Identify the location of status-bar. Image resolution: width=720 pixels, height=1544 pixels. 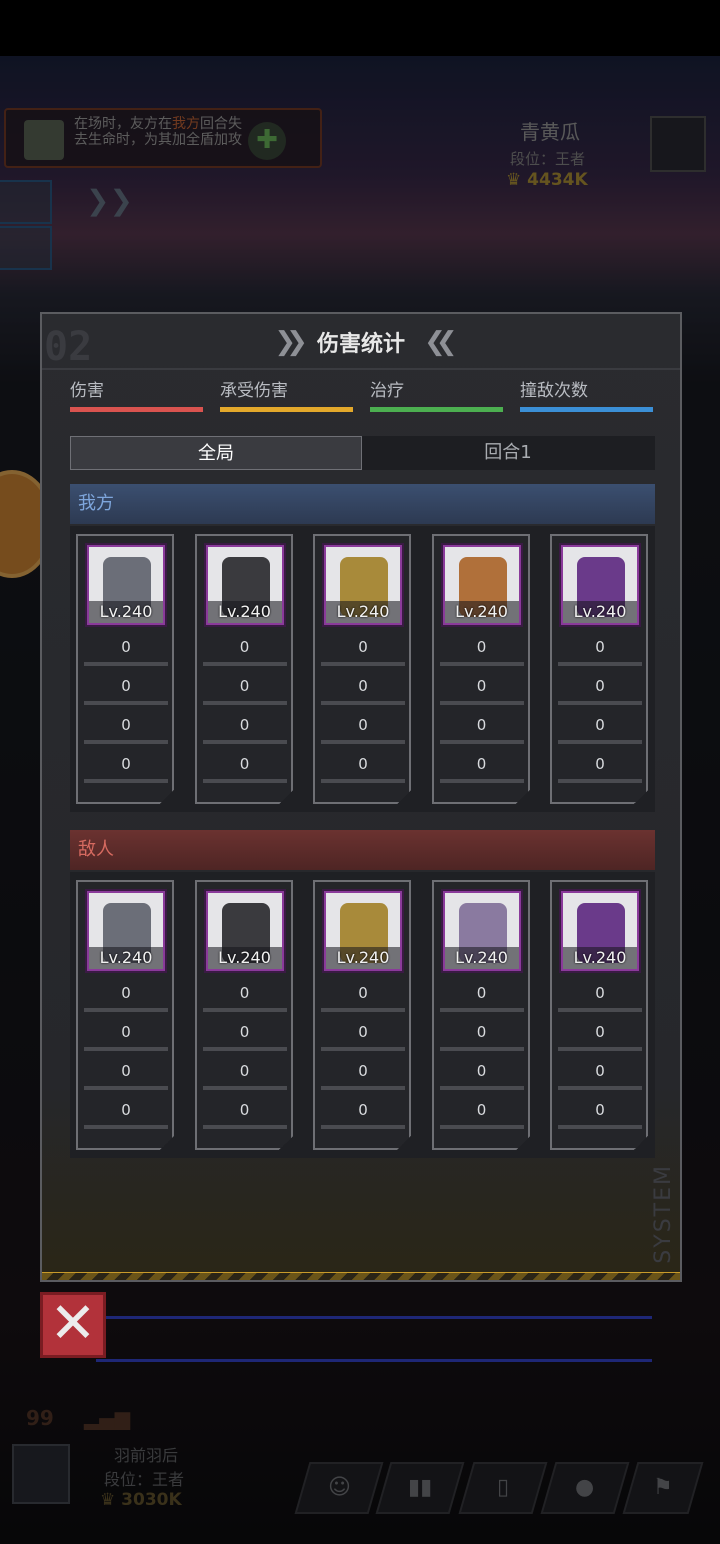
(360, 28).